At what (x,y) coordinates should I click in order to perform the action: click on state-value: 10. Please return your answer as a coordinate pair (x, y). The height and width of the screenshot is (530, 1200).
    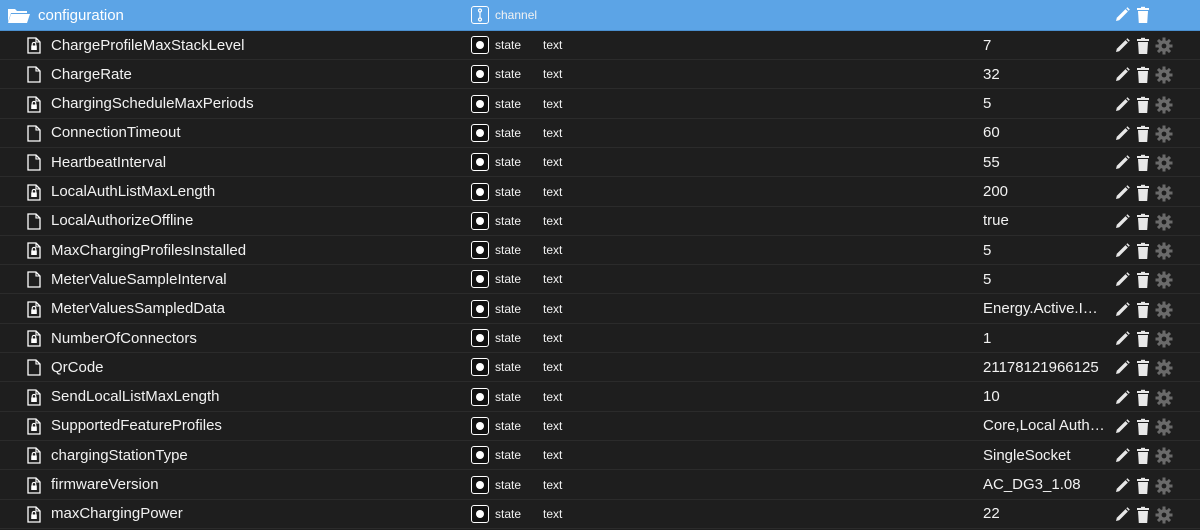
    Looking at the image, I should click on (1045, 396).